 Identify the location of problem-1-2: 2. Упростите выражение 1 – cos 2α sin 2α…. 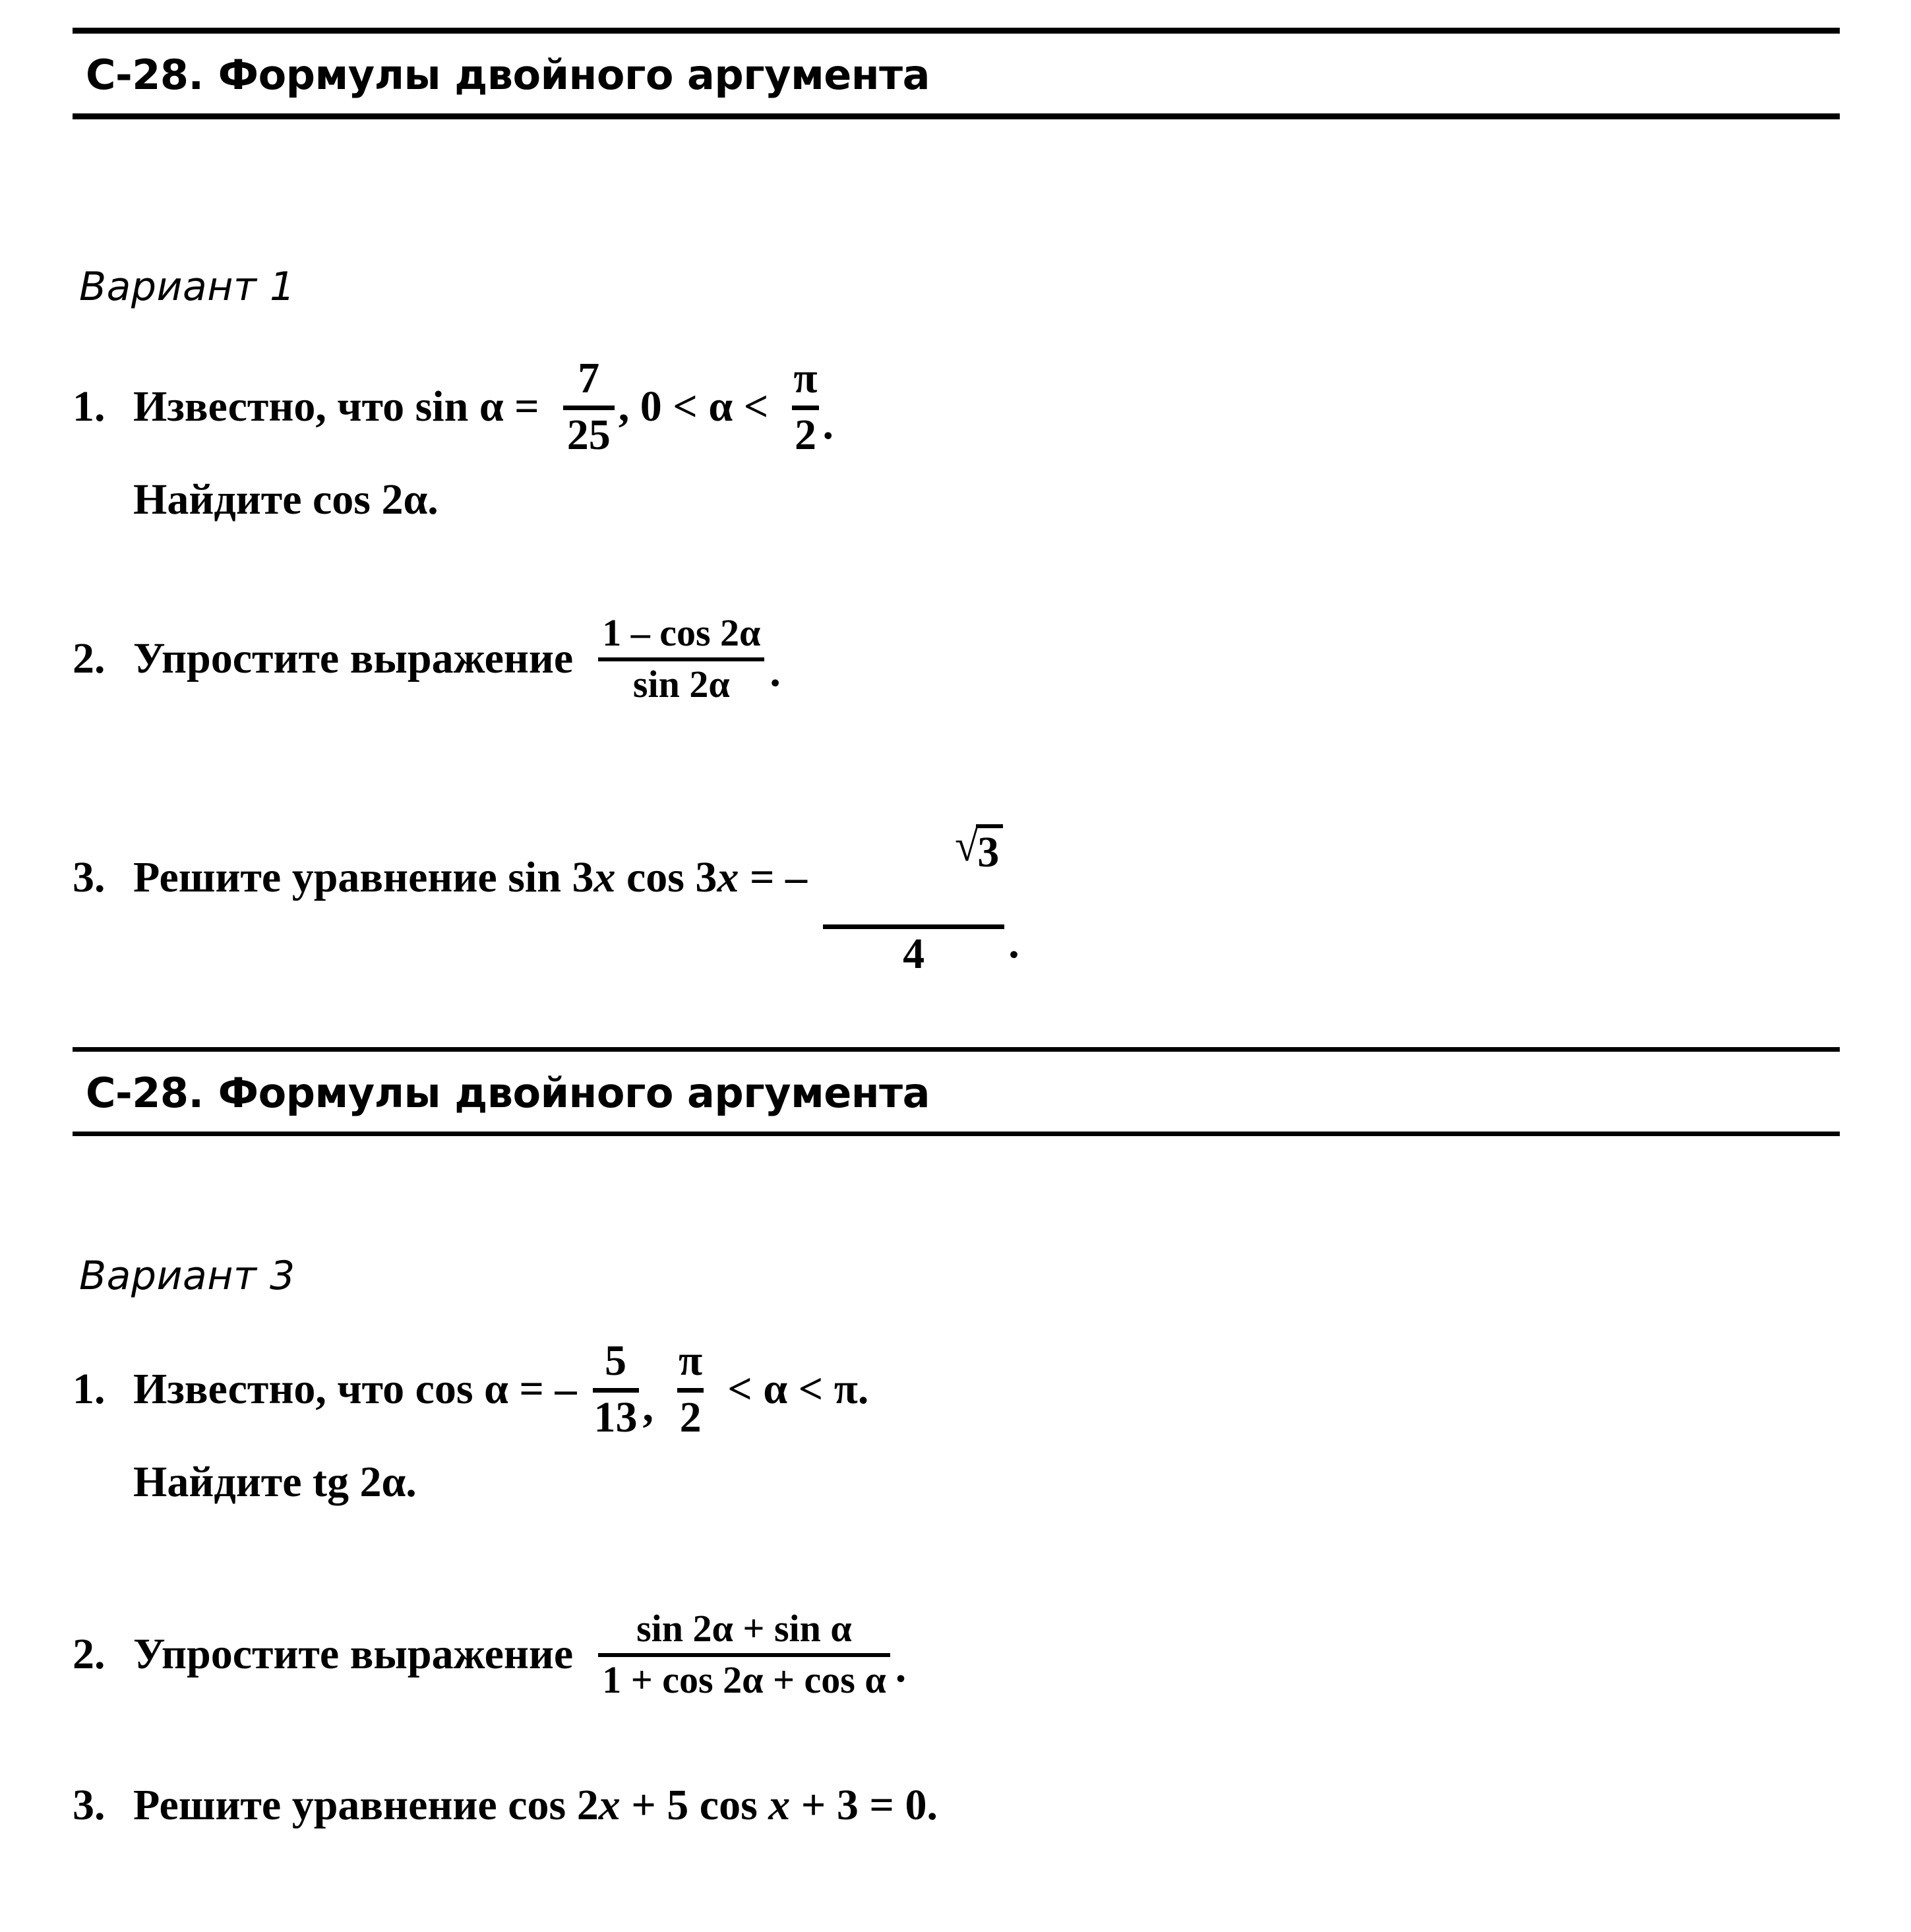
(963, 659).